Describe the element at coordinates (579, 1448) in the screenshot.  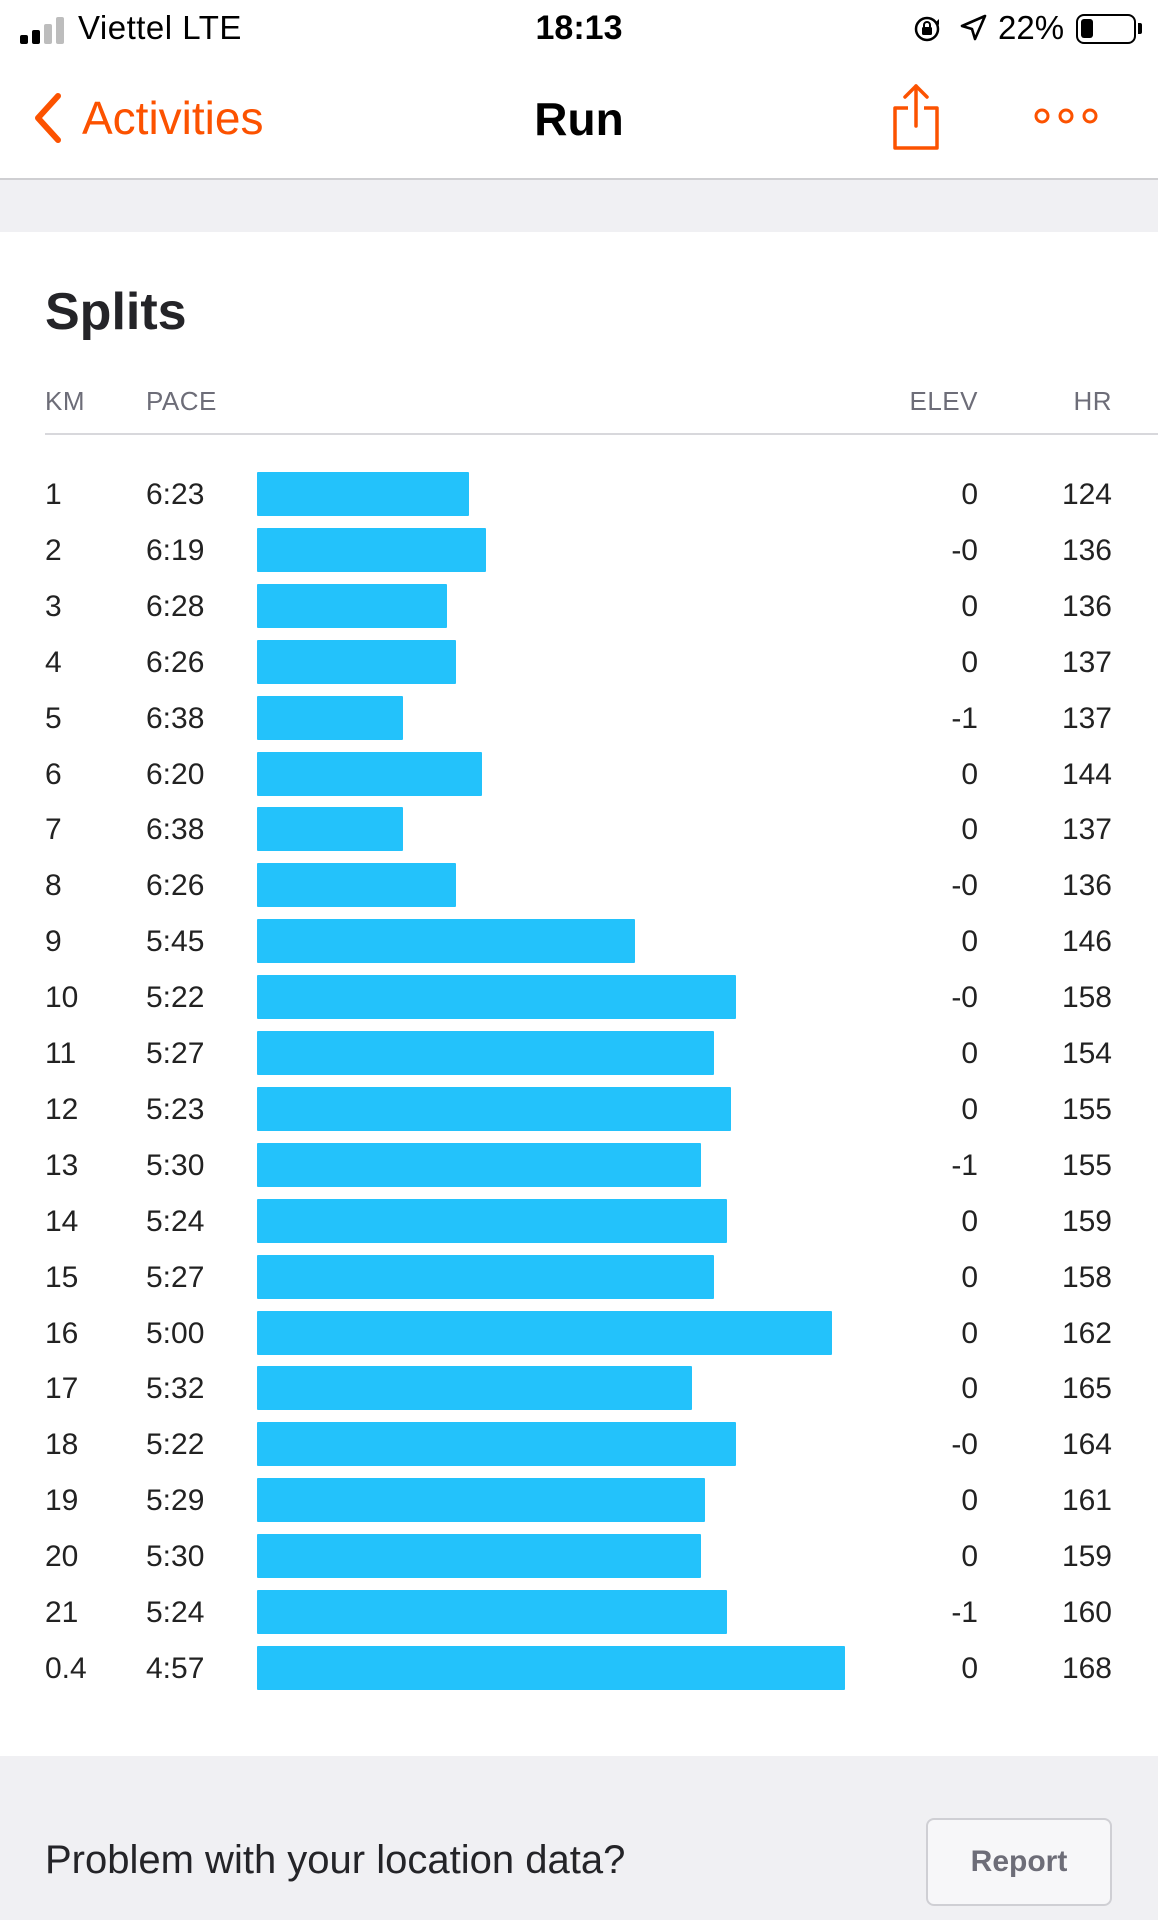
I see `split-row: 18 5:22 -0 164` at that location.